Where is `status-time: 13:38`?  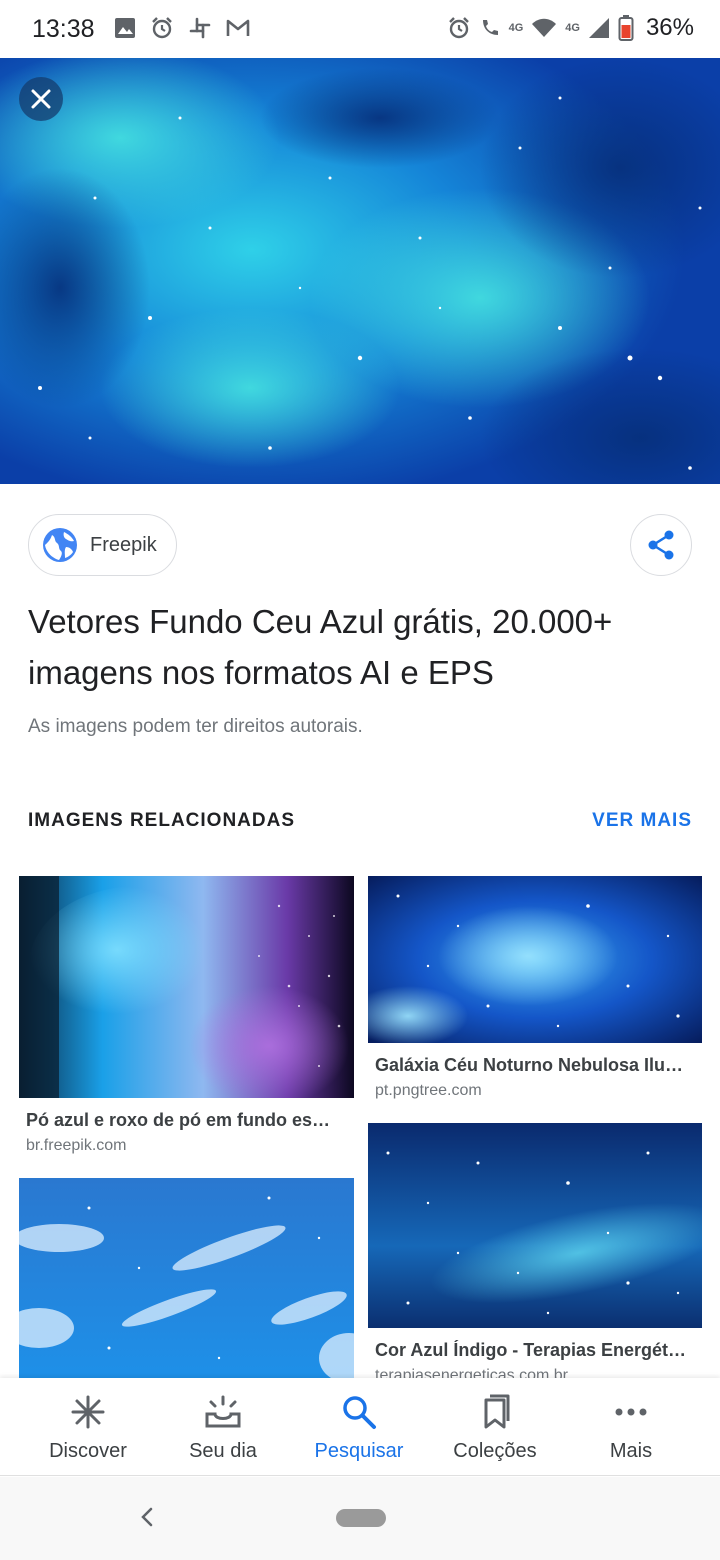 status-time: 13:38 is located at coordinates (63, 29).